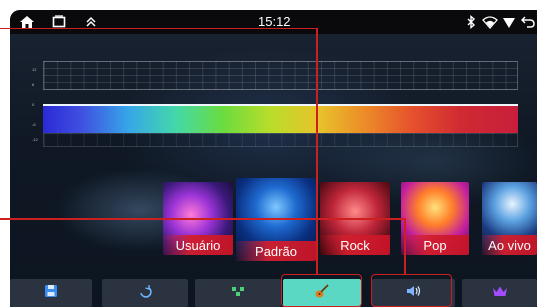 The height and width of the screenshot is (307, 537). I want to click on eq-scale-label: -6, so click(34, 124).